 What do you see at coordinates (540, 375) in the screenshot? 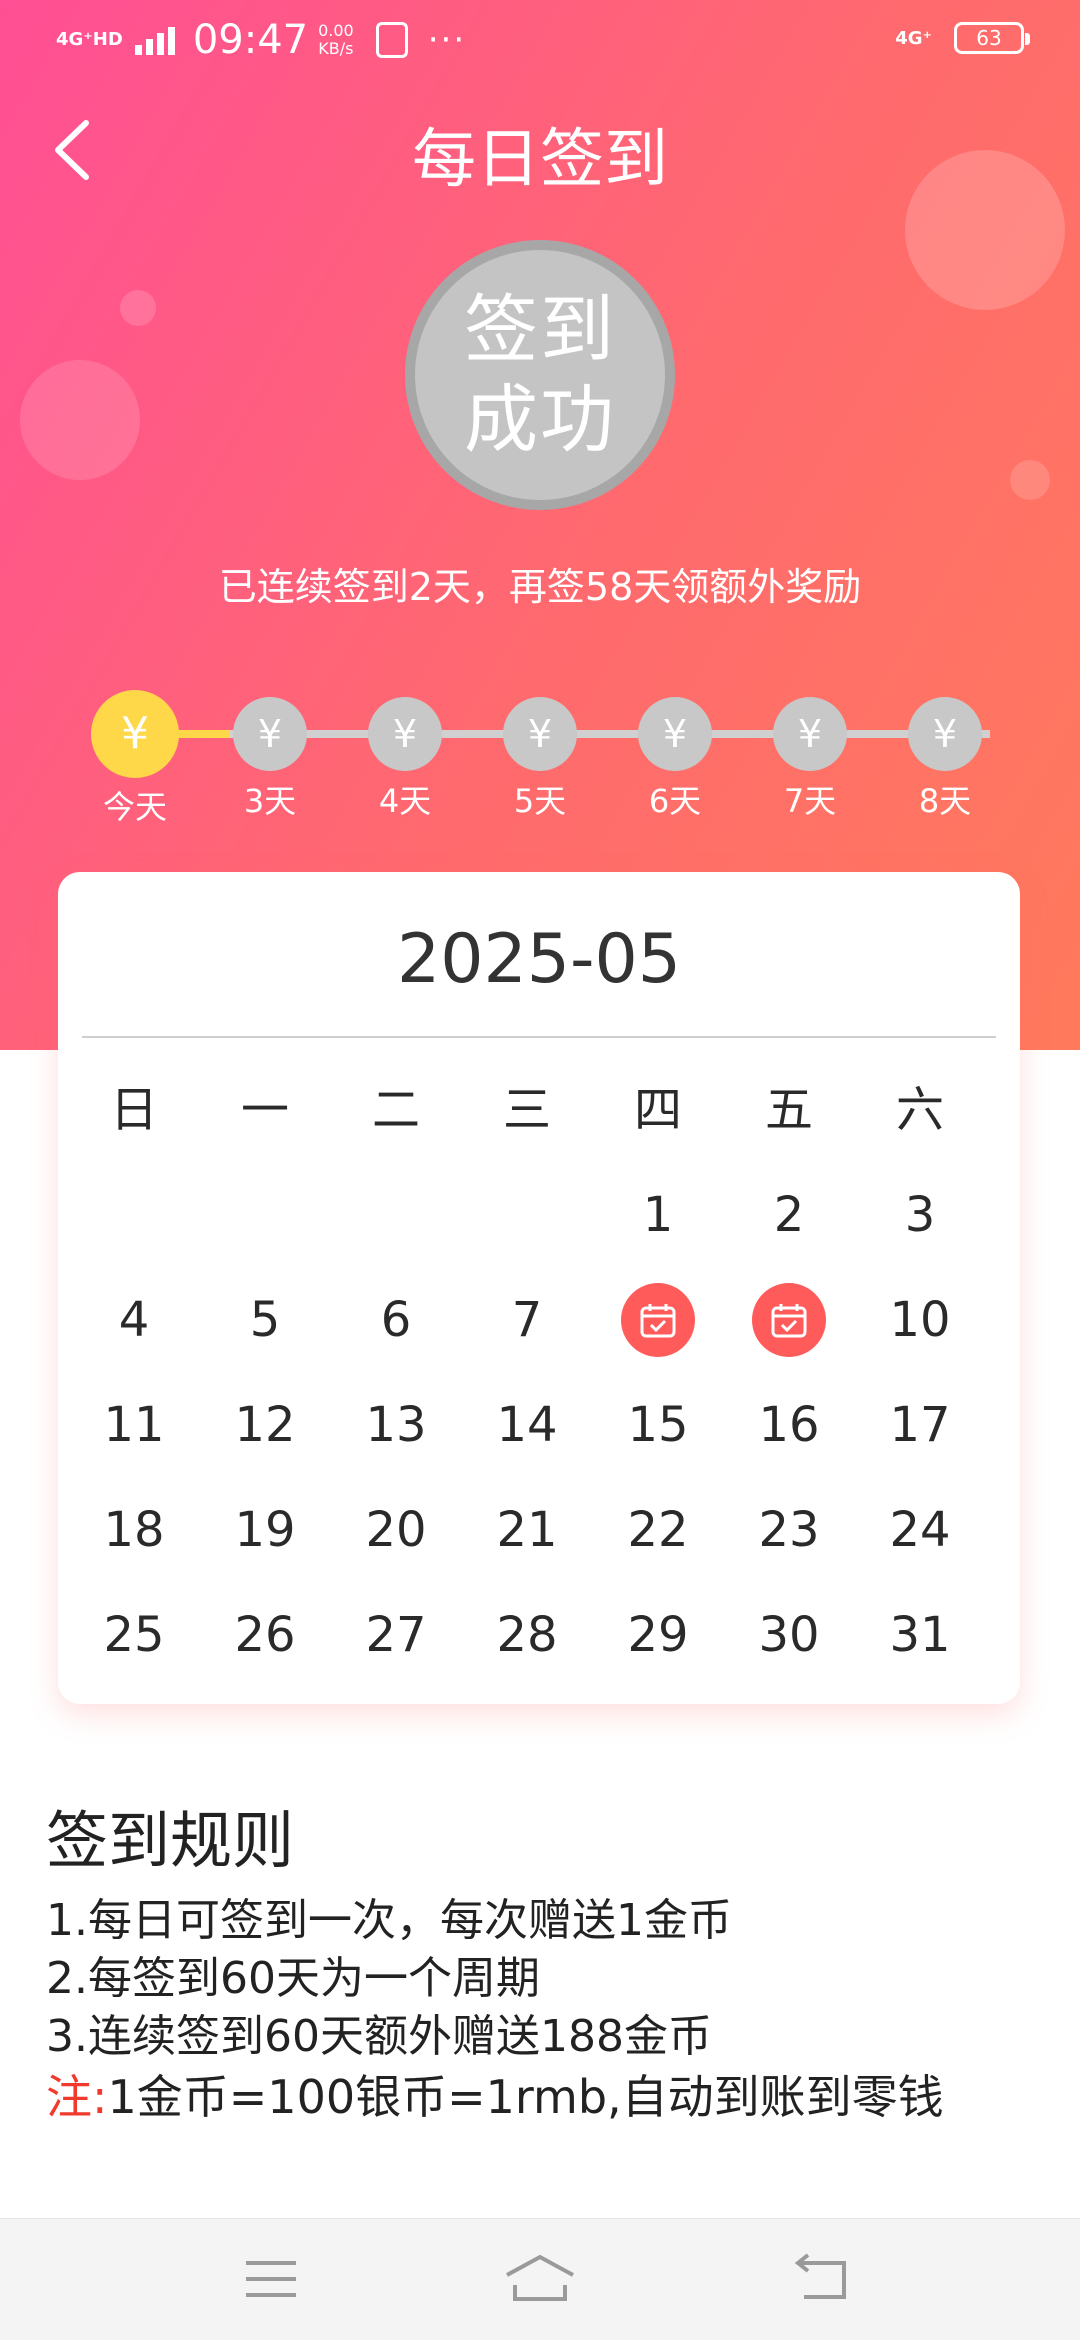
I see `checkin-success-badge: 签到 成功` at bounding box center [540, 375].